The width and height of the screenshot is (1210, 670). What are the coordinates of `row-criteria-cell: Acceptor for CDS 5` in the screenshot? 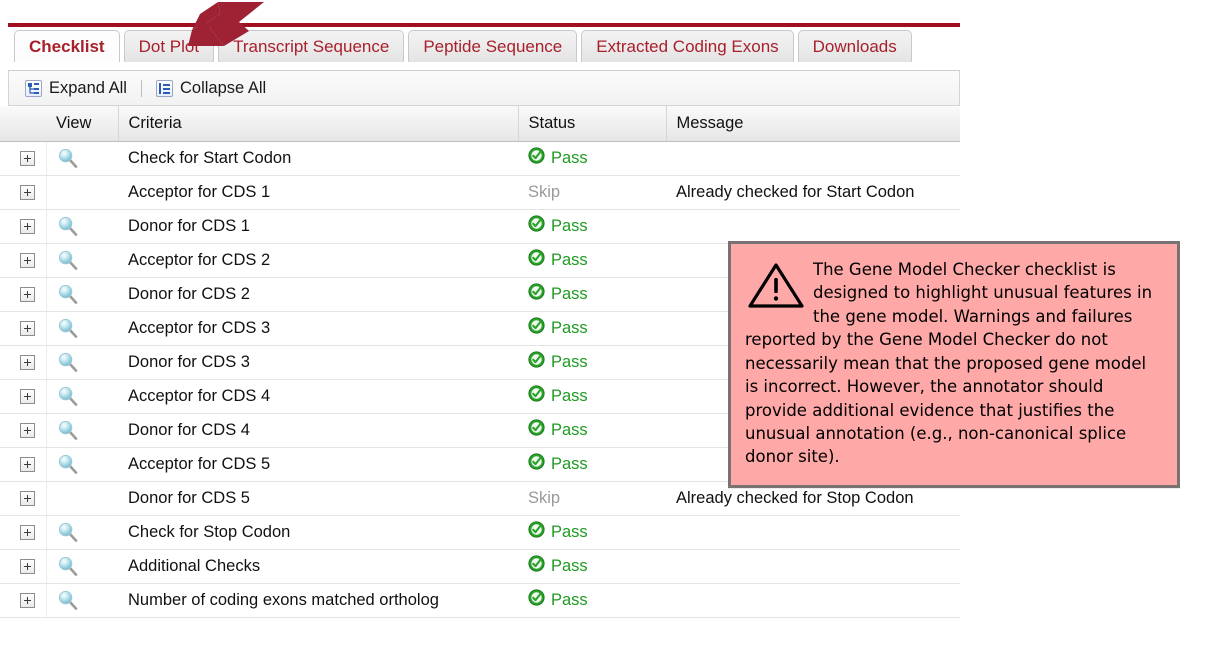 It's located at (318, 464).